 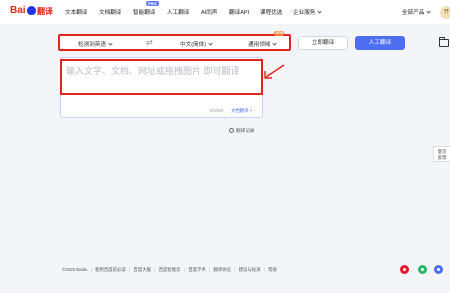 What do you see at coordinates (76, 12) in the screenshot?
I see `nav-item-text-translate: 文本翻译` at bounding box center [76, 12].